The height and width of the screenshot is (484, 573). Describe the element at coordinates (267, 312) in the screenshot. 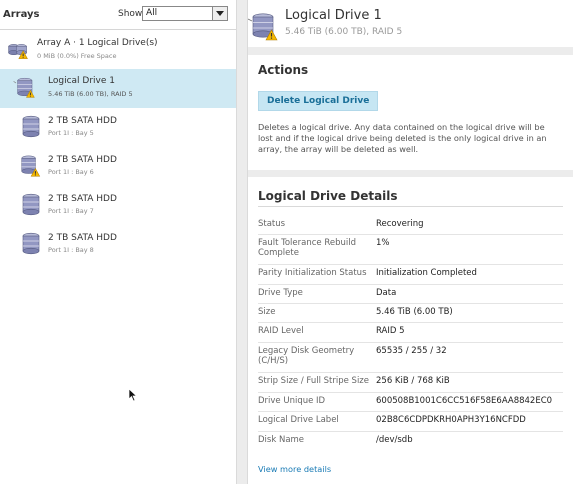

I see `detail-key: Size` at that location.